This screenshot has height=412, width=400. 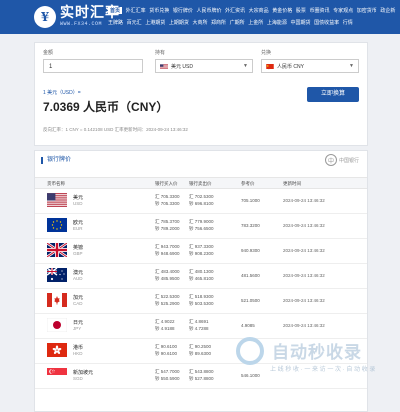 I want to click on nav-item: 广期所, so click(x=237, y=22).